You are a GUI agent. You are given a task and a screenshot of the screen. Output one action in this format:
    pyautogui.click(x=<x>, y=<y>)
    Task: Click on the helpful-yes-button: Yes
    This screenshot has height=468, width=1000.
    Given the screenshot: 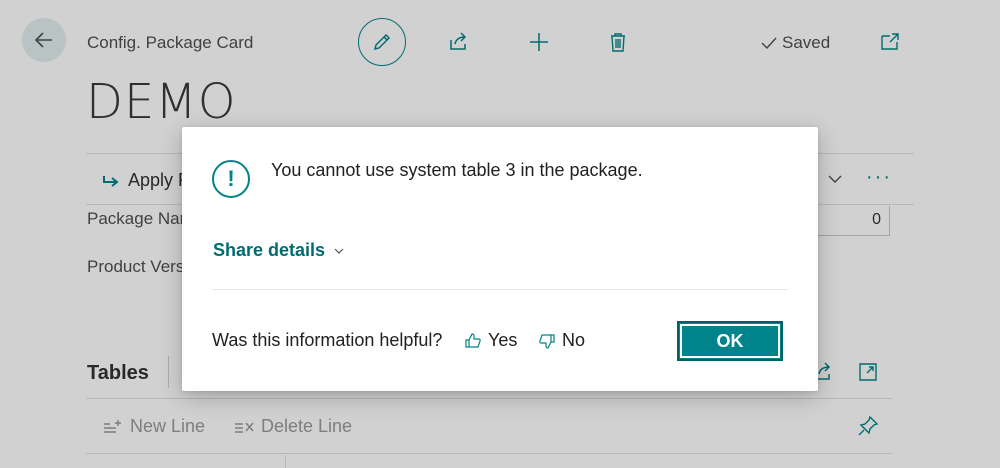 What is the action you would take?
    pyautogui.click(x=490, y=340)
    